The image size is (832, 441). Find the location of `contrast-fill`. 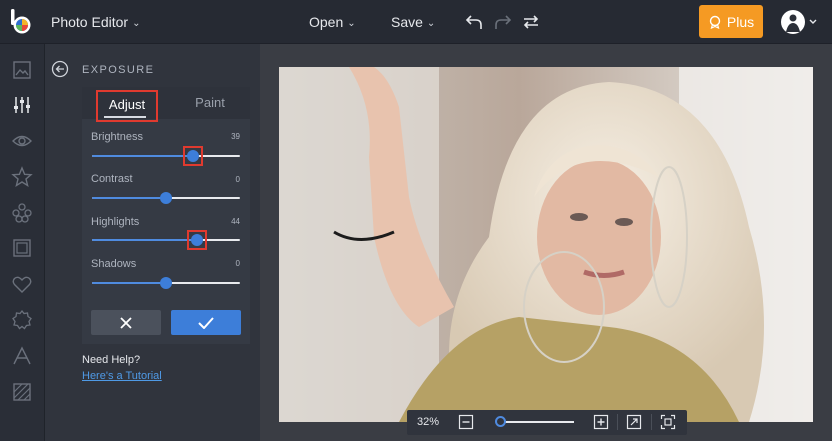

contrast-fill is located at coordinates (129, 198).